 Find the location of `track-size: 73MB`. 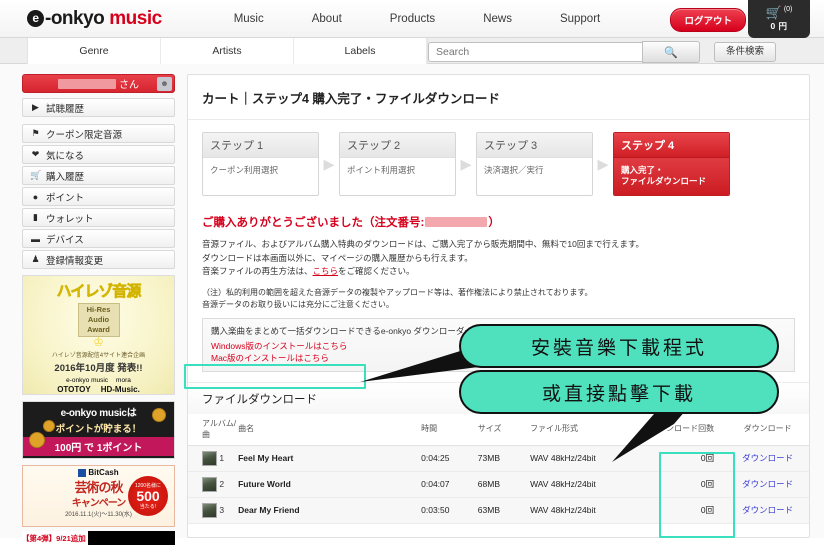

track-size: 73MB is located at coordinates (504, 458).